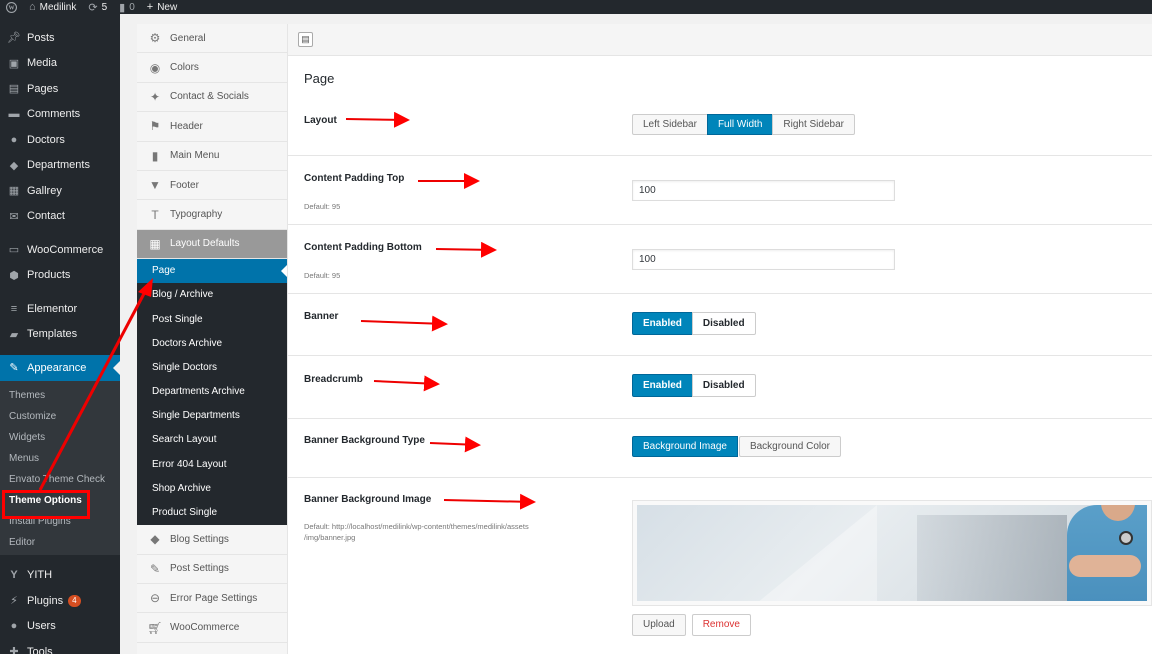 This screenshot has height=654, width=1152. I want to click on group-label: General, so click(188, 38).